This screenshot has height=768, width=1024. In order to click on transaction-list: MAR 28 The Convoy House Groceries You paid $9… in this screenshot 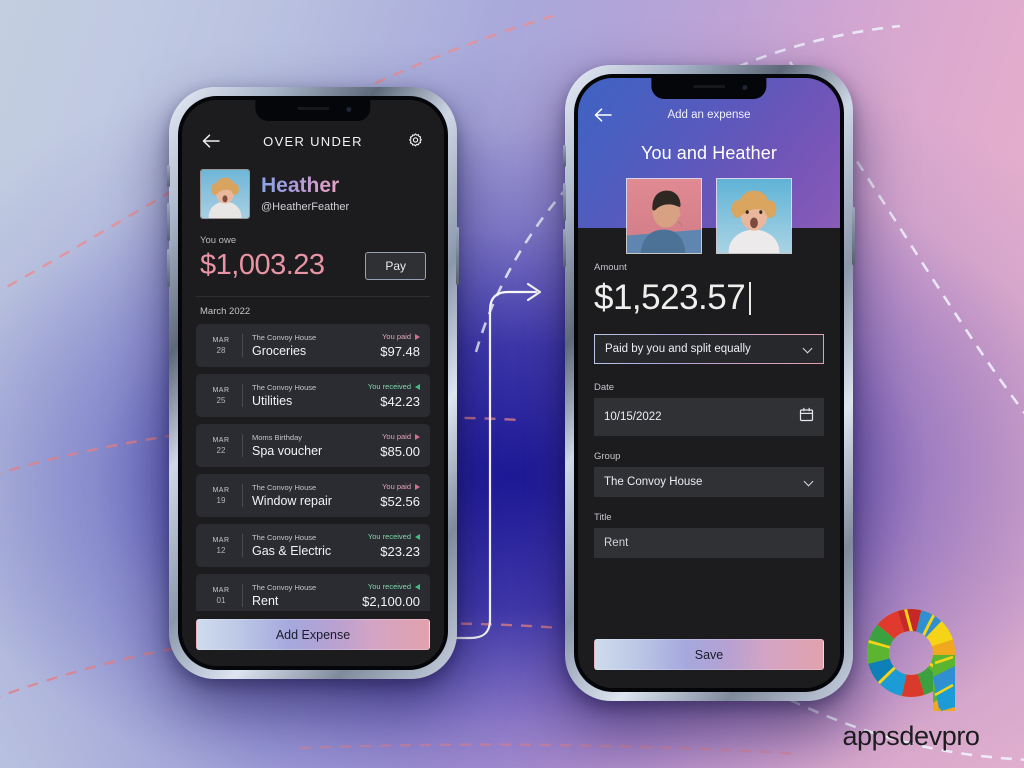, I will do `click(313, 467)`.